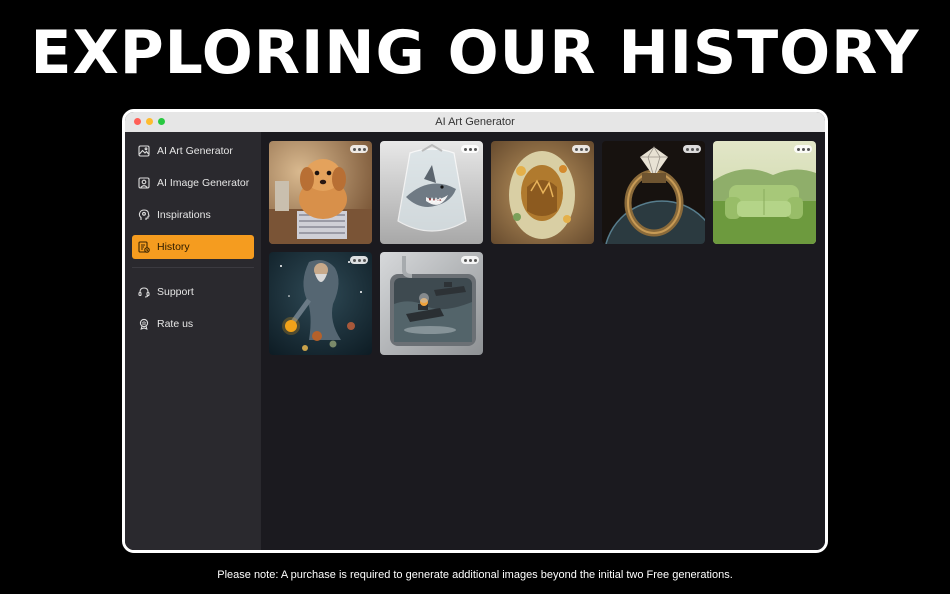 This screenshot has width=950, height=594. I want to click on image-frame-icon, so click(144, 151).